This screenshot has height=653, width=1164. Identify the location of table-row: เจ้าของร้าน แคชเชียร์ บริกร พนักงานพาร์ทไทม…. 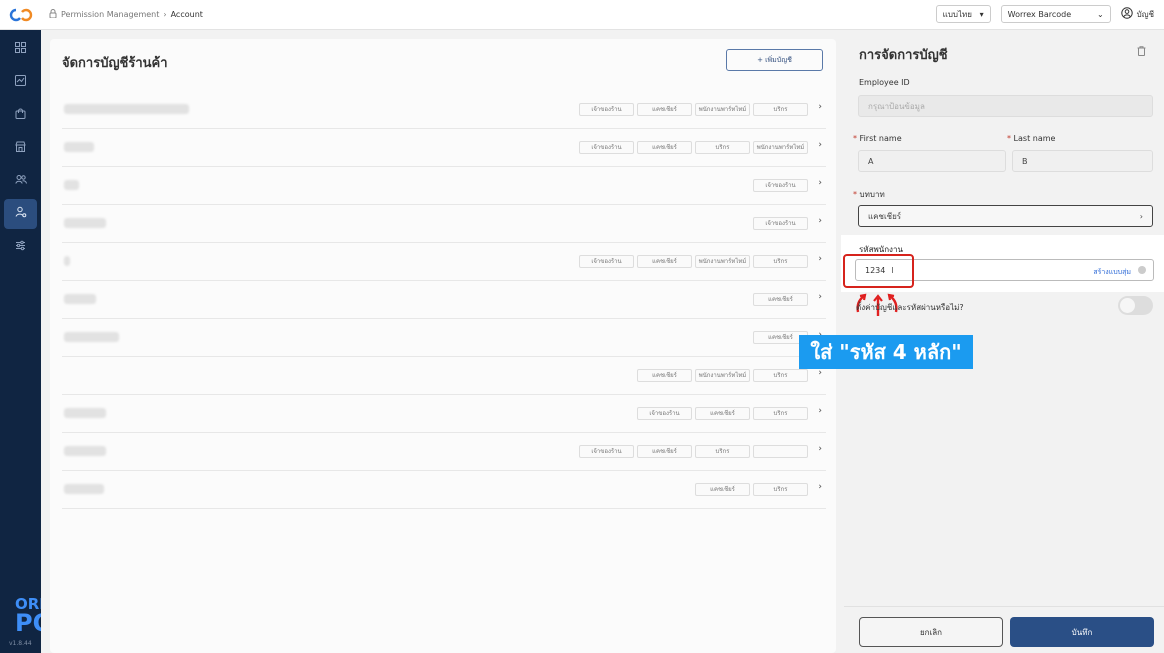
(444, 148).